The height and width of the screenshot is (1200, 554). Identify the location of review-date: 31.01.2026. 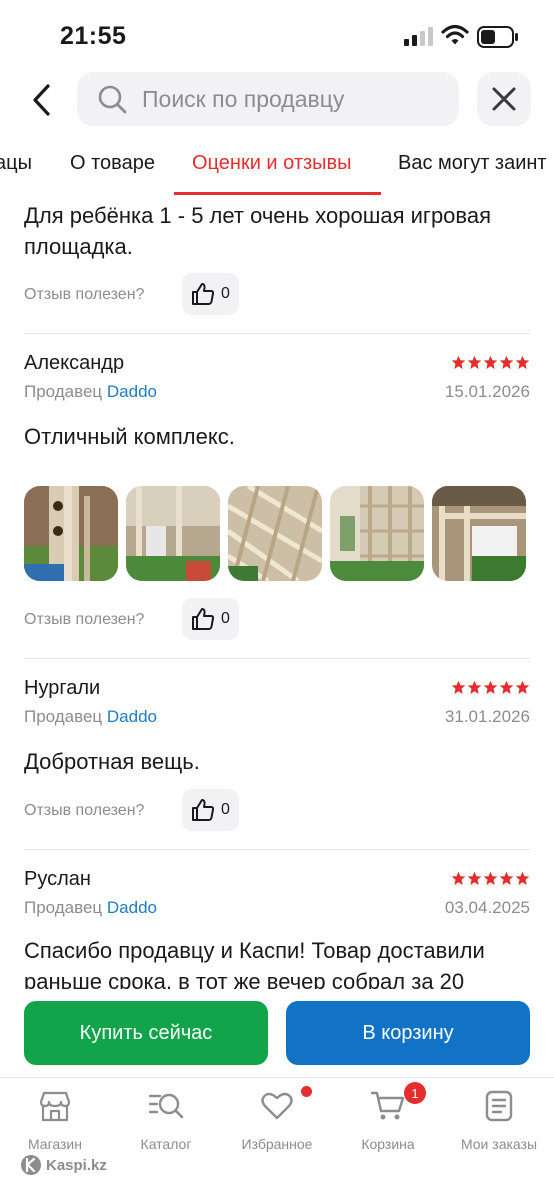
(487, 716).